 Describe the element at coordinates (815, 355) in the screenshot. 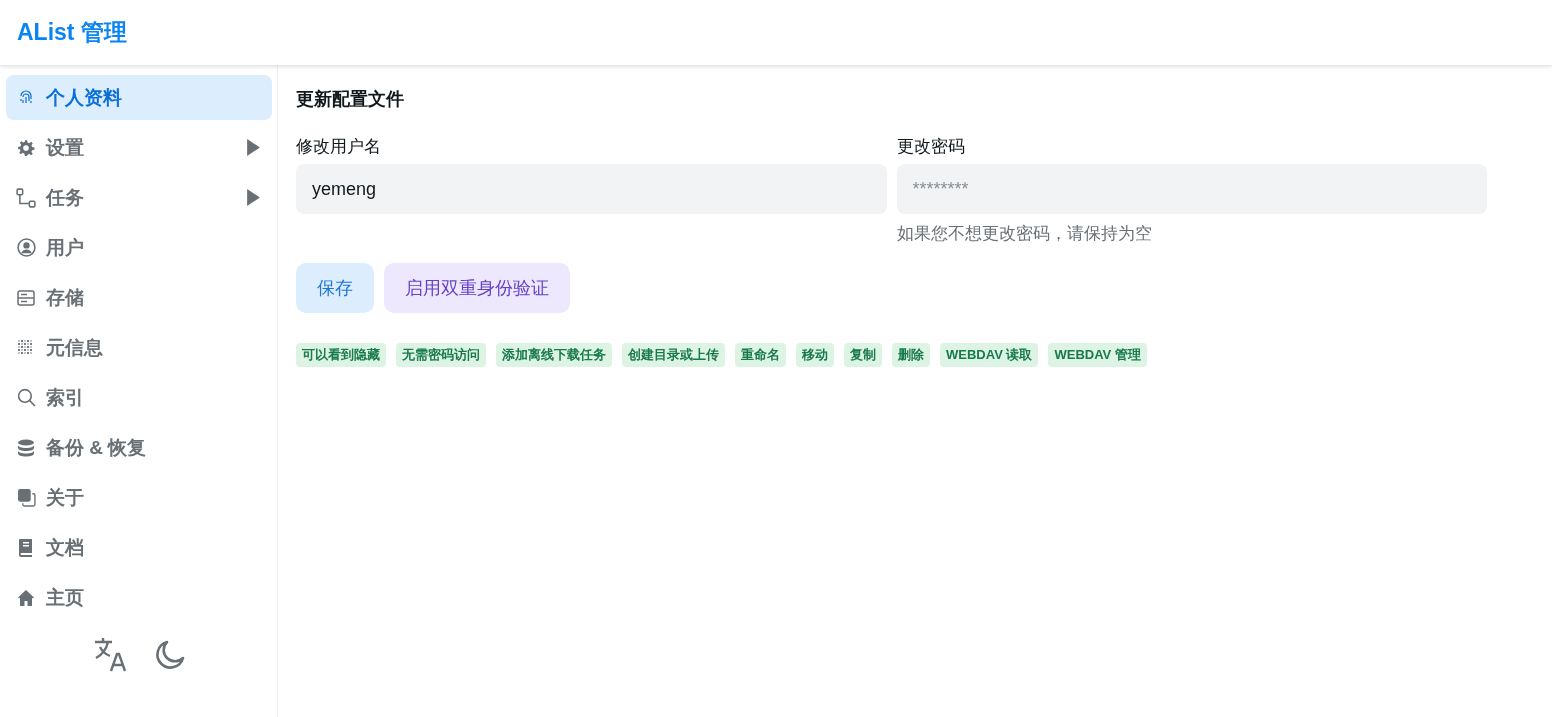

I see `permission-tag: 移动` at that location.